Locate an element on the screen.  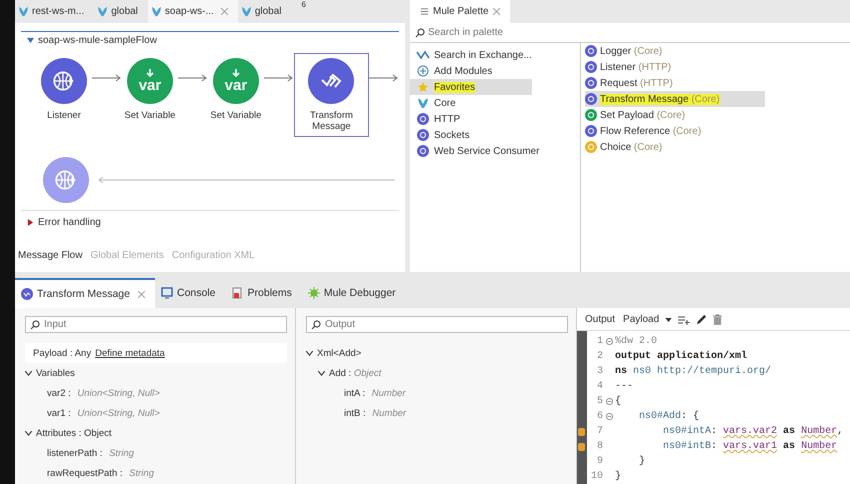
line-number: 8 is located at coordinates (599, 446).